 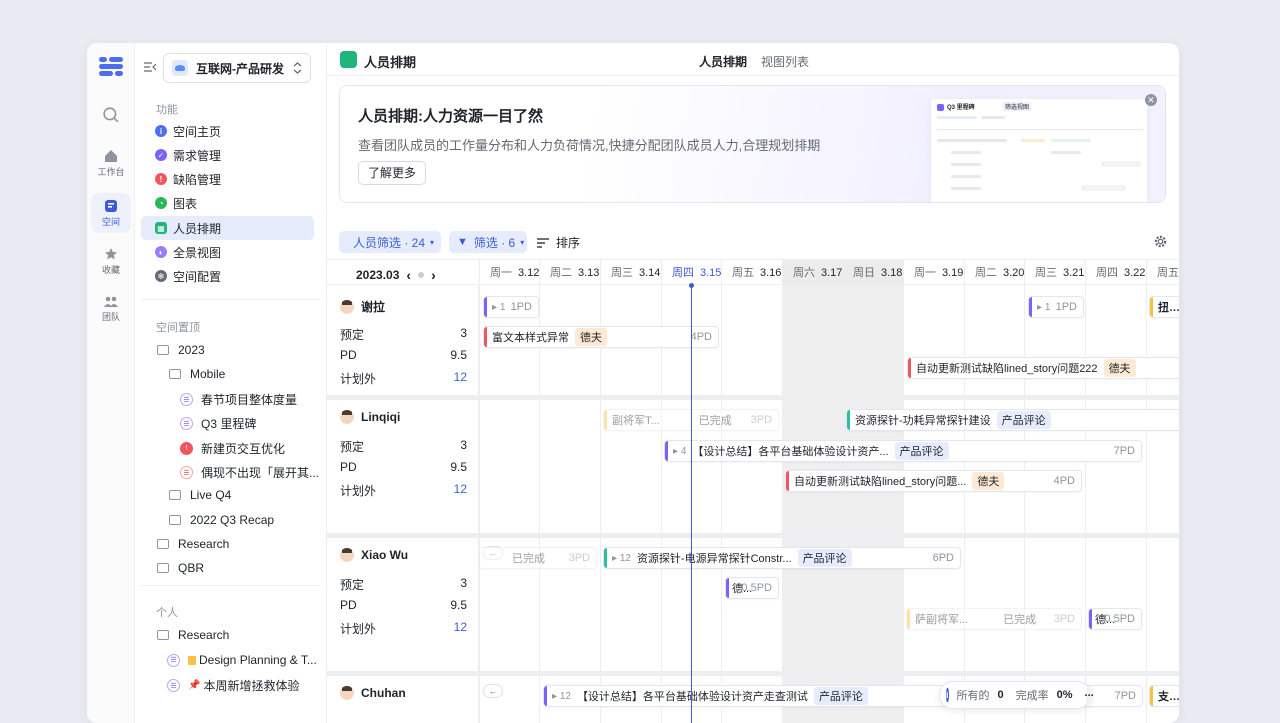 What do you see at coordinates (227, 203) in the screenshot?
I see `nav-charts: ◔ 图表` at bounding box center [227, 203].